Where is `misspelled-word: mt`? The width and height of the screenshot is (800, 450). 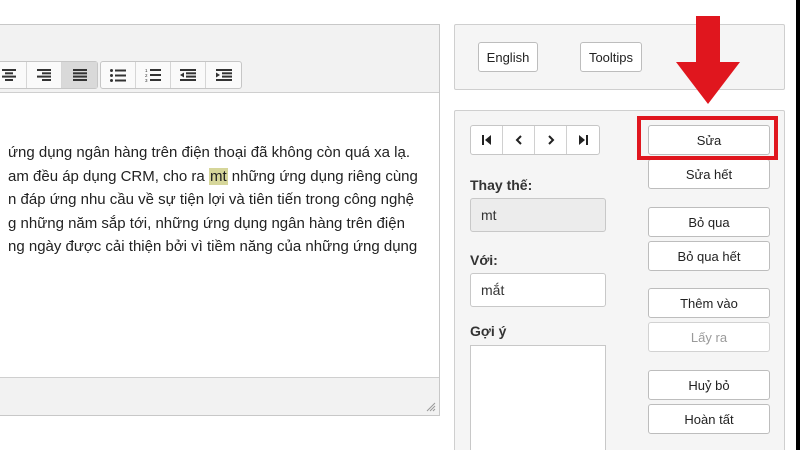 misspelled-word: mt is located at coordinates (218, 176).